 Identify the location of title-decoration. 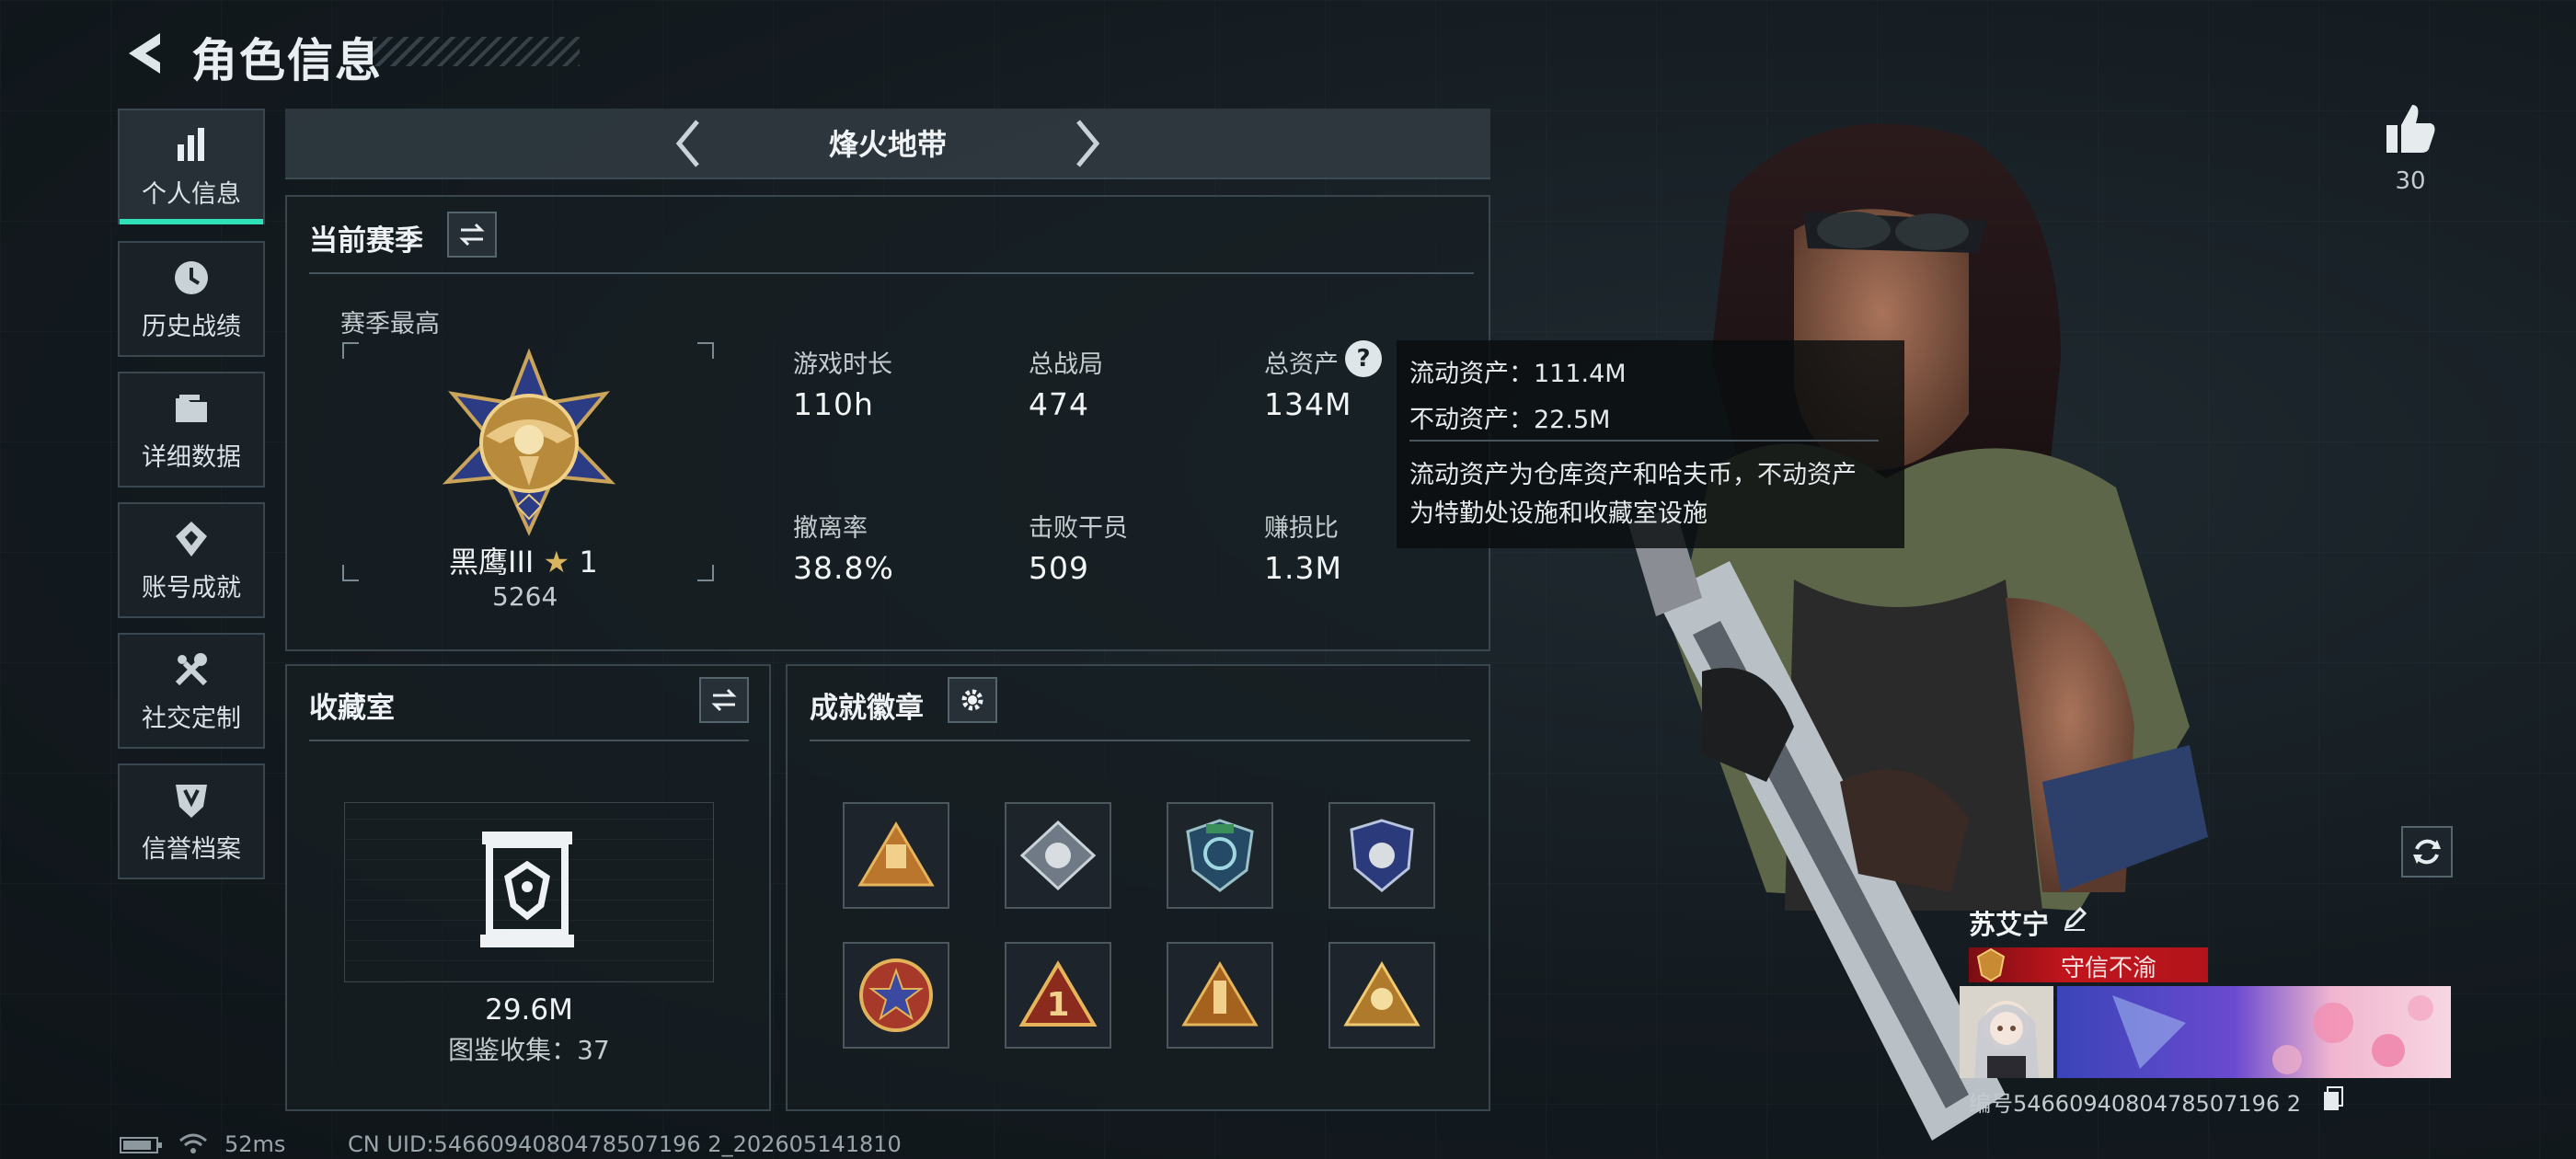
(476, 51).